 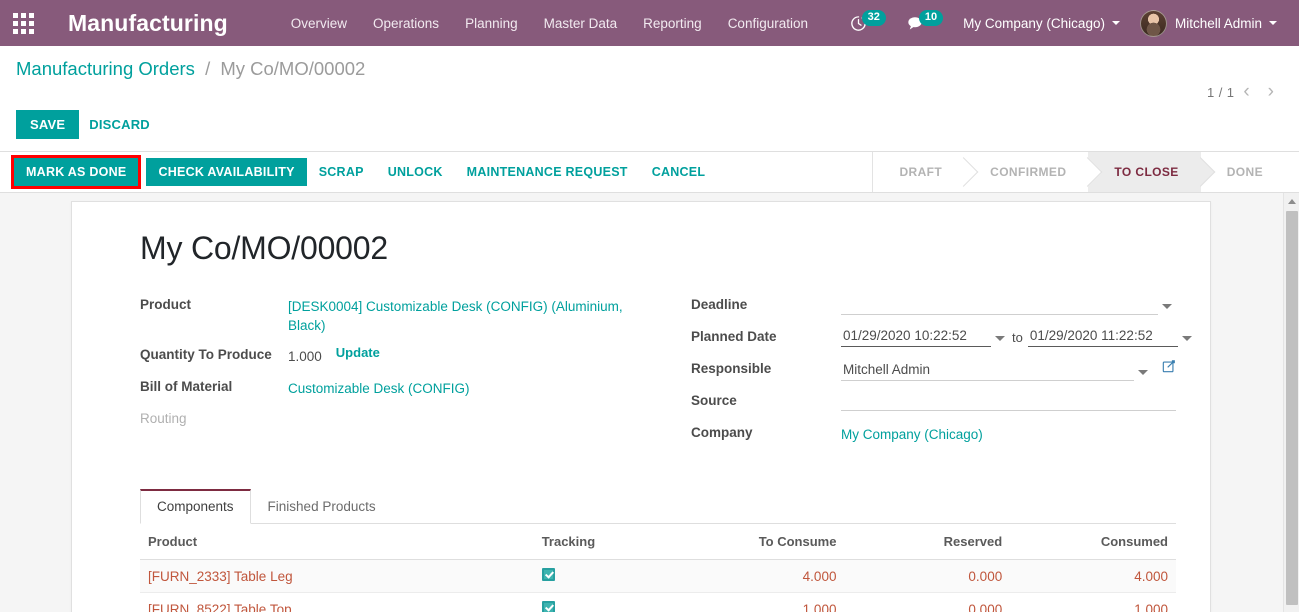 I want to click on vertical-scrollbar, so click(x=1291, y=402).